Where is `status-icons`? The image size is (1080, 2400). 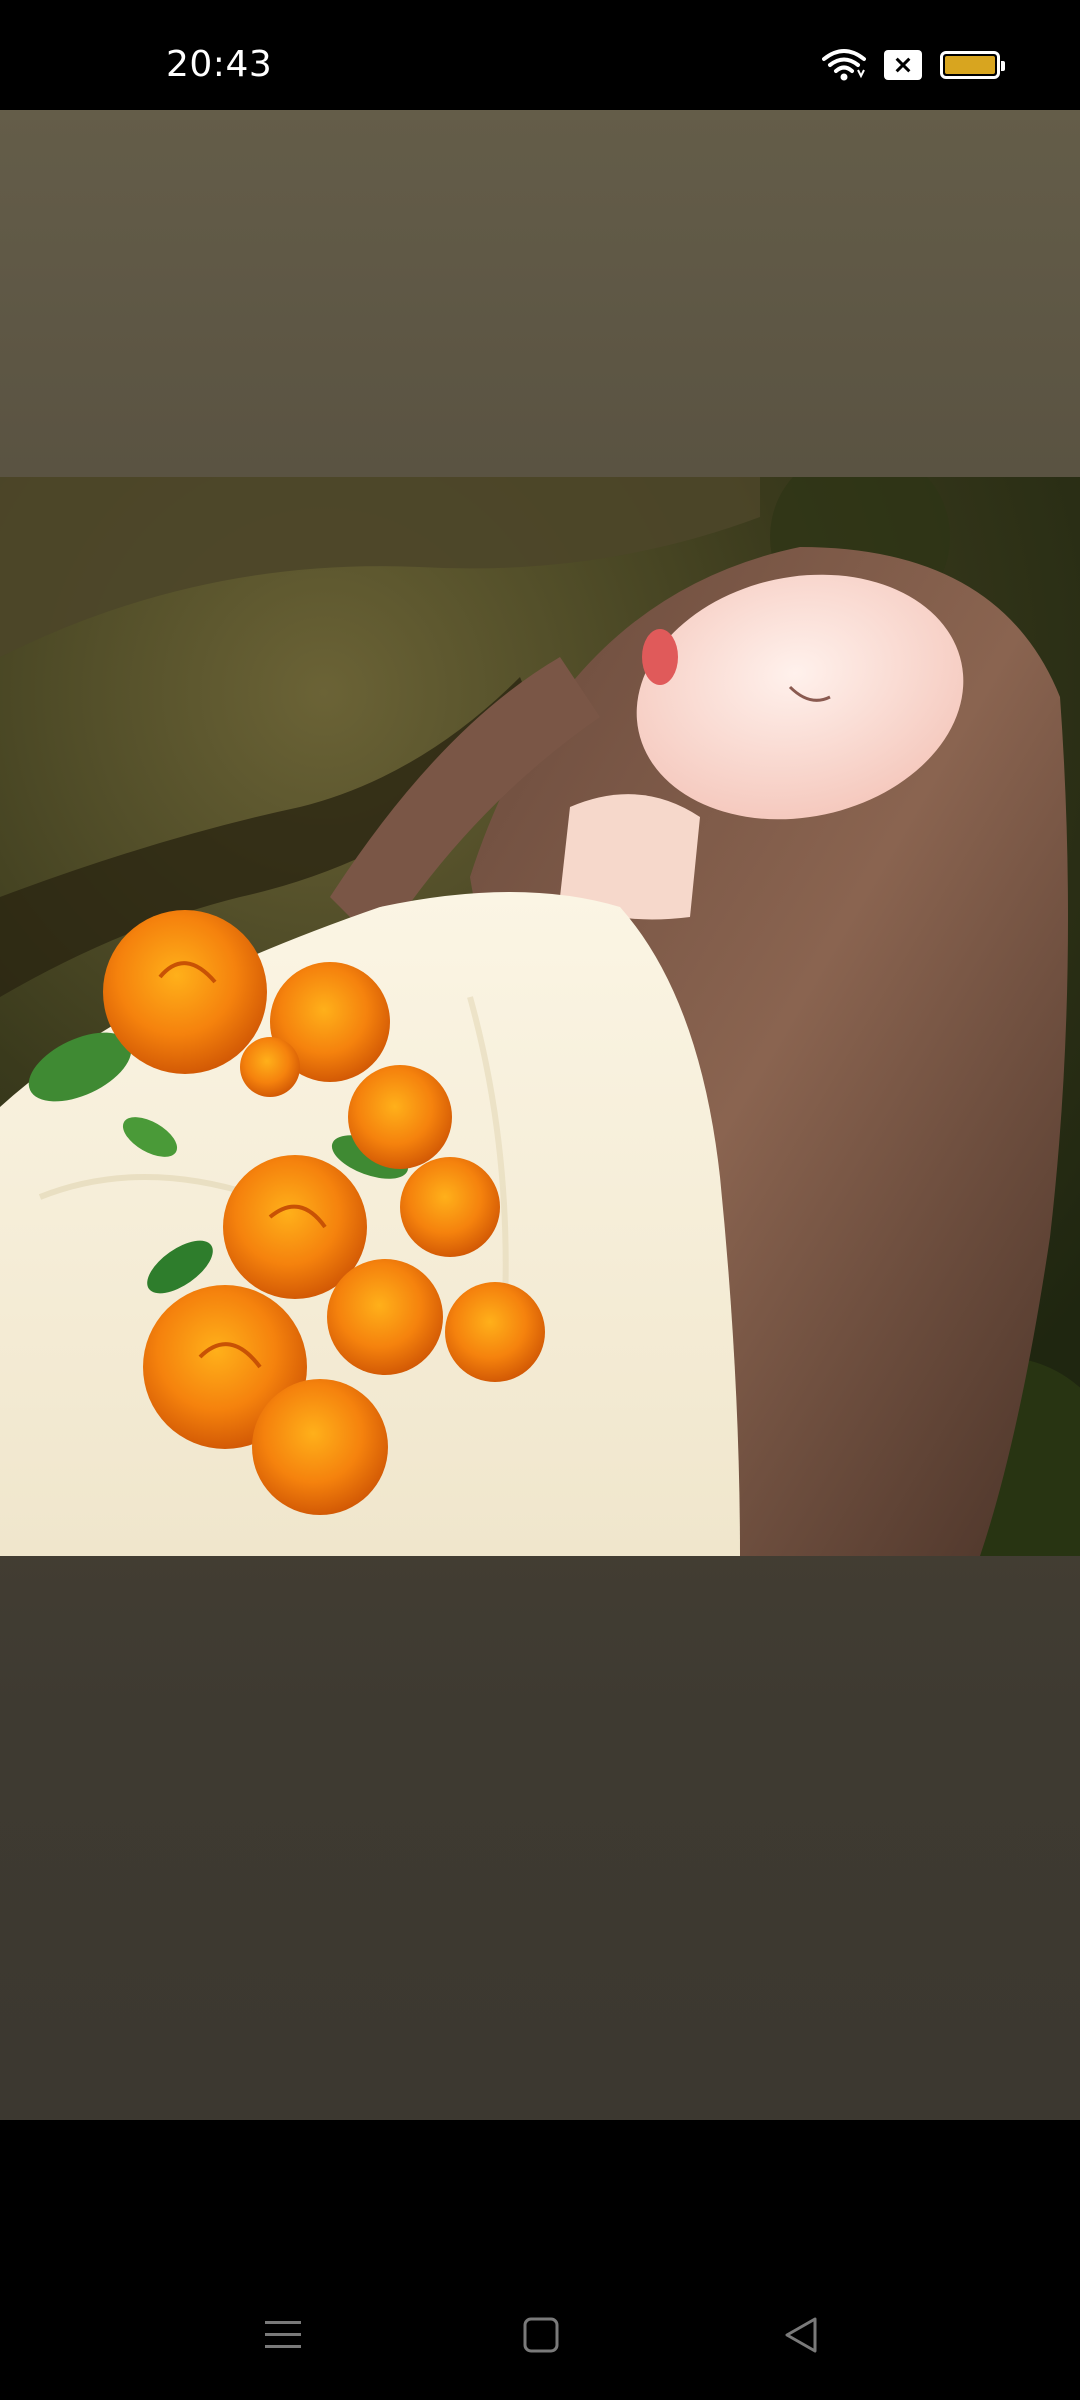
status-icons is located at coordinates (913, 65).